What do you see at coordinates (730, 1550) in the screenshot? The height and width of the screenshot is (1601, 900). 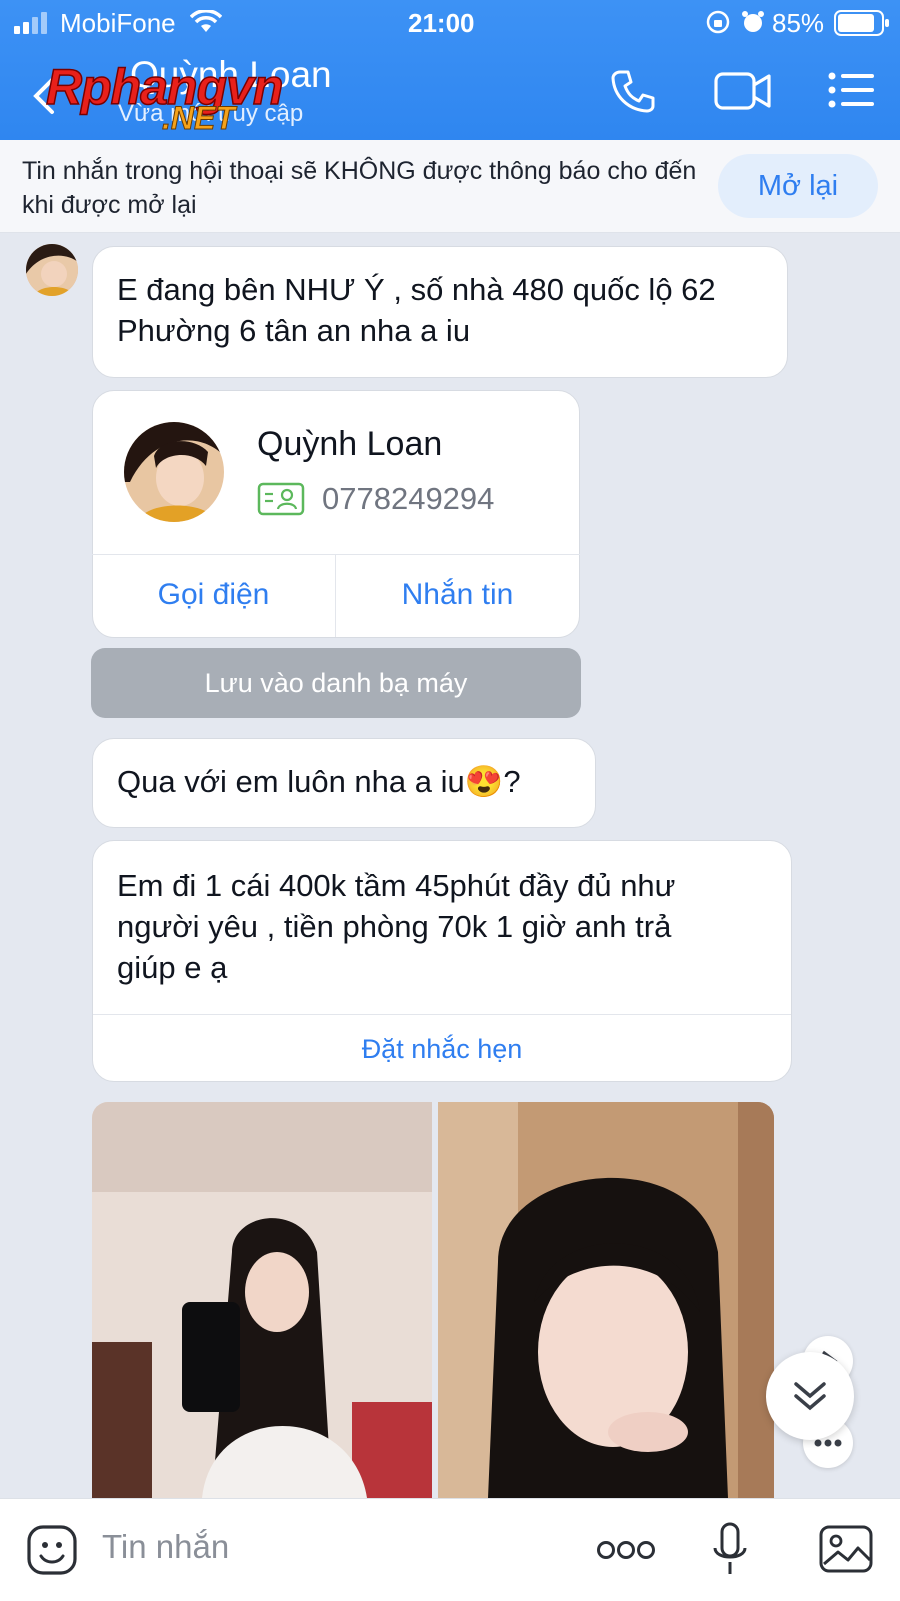 I see `microphone-icon` at bounding box center [730, 1550].